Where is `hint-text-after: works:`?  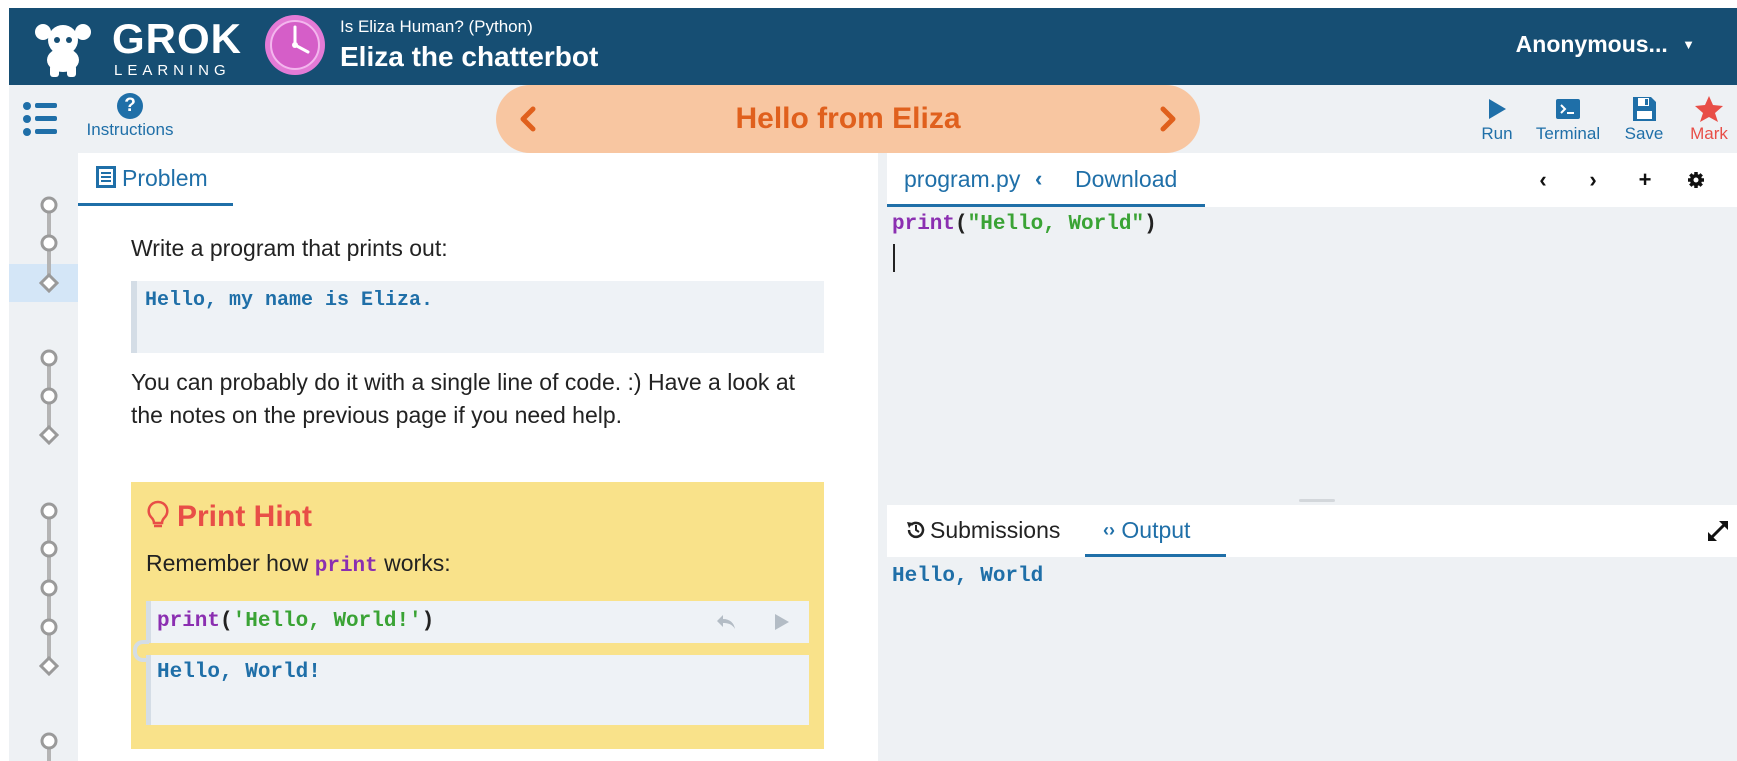
hint-text-after: works: is located at coordinates (414, 563).